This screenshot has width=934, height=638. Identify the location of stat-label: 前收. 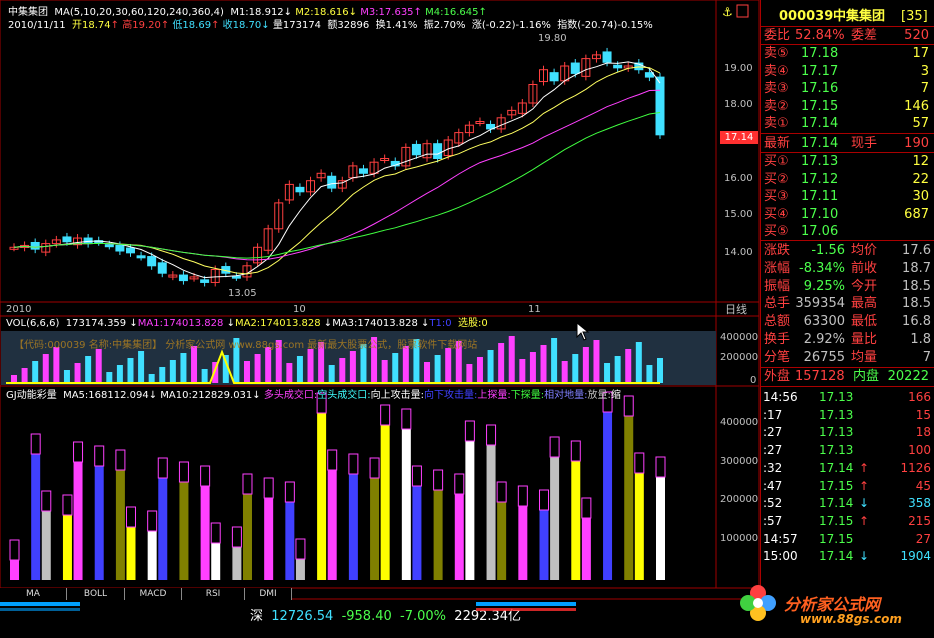
(864, 268).